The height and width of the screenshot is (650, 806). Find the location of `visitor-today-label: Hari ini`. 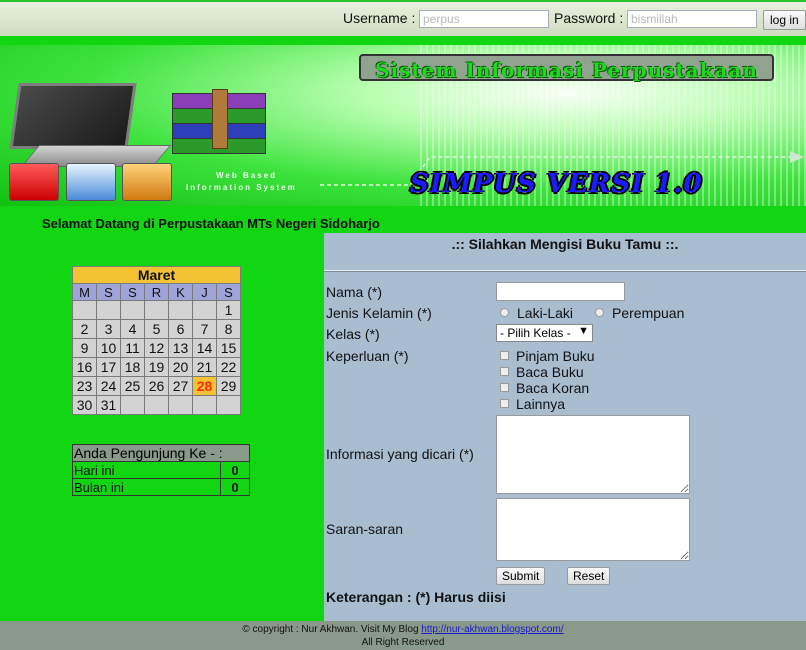

visitor-today-label: Hari ini is located at coordinates (146, 470).